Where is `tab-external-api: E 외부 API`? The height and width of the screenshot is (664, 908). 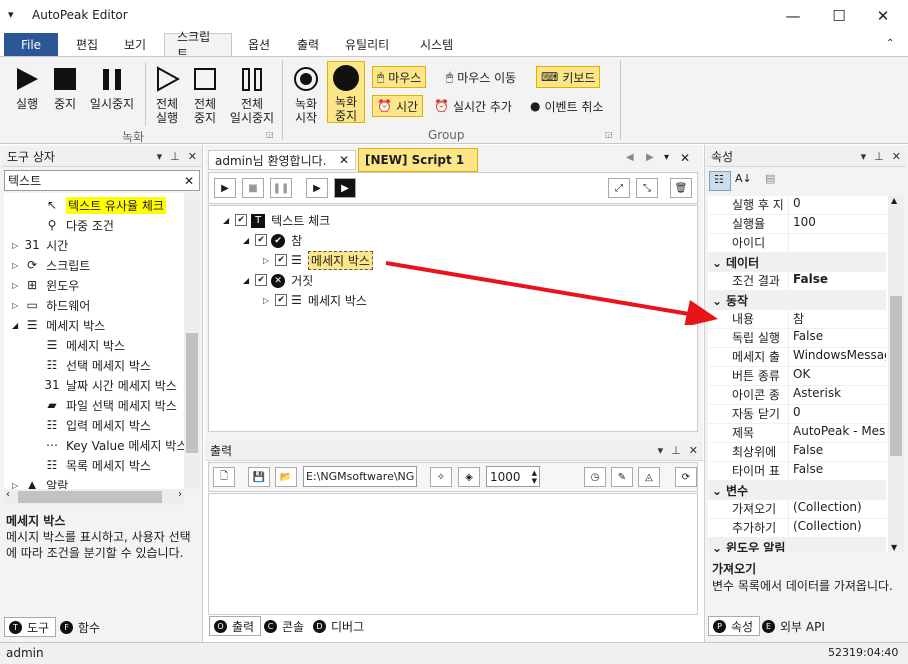 tab-external-api: E 외부 API is located at coordinates (793, 626).